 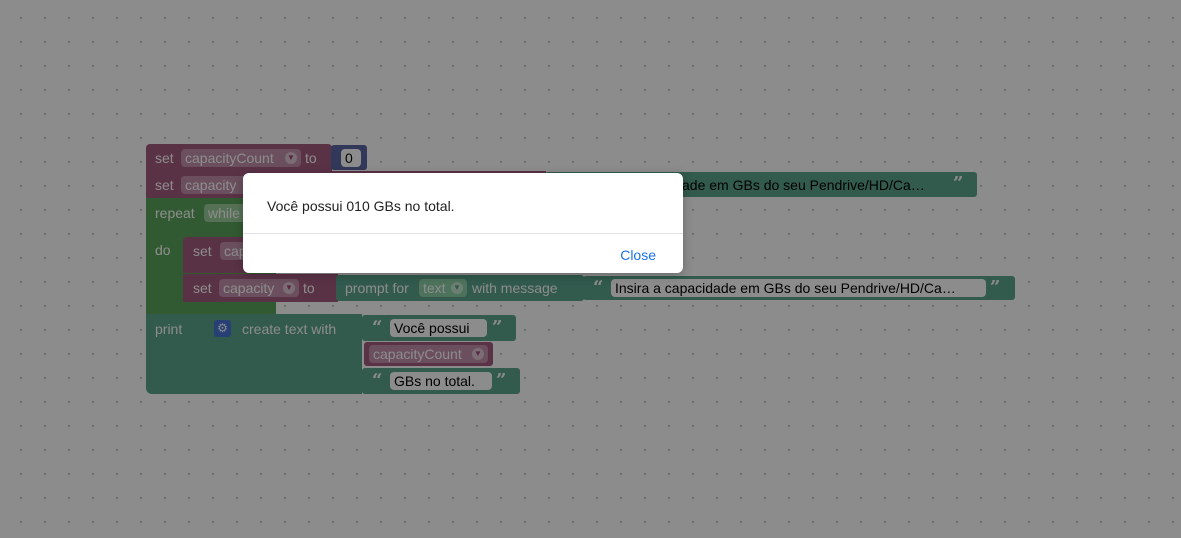 I want to click on alert-message: Você possui 010 GBs no total., so click(x=361, y=206).